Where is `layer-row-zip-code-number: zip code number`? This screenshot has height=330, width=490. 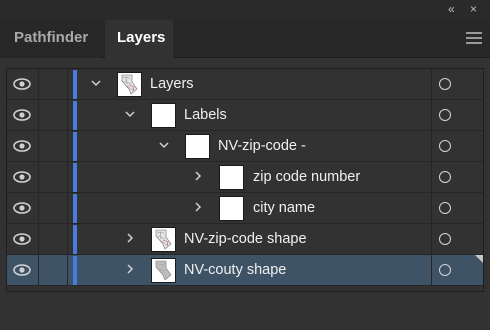
layer-row-zip-code-number: zip code number is located at coordinates (245, 177).